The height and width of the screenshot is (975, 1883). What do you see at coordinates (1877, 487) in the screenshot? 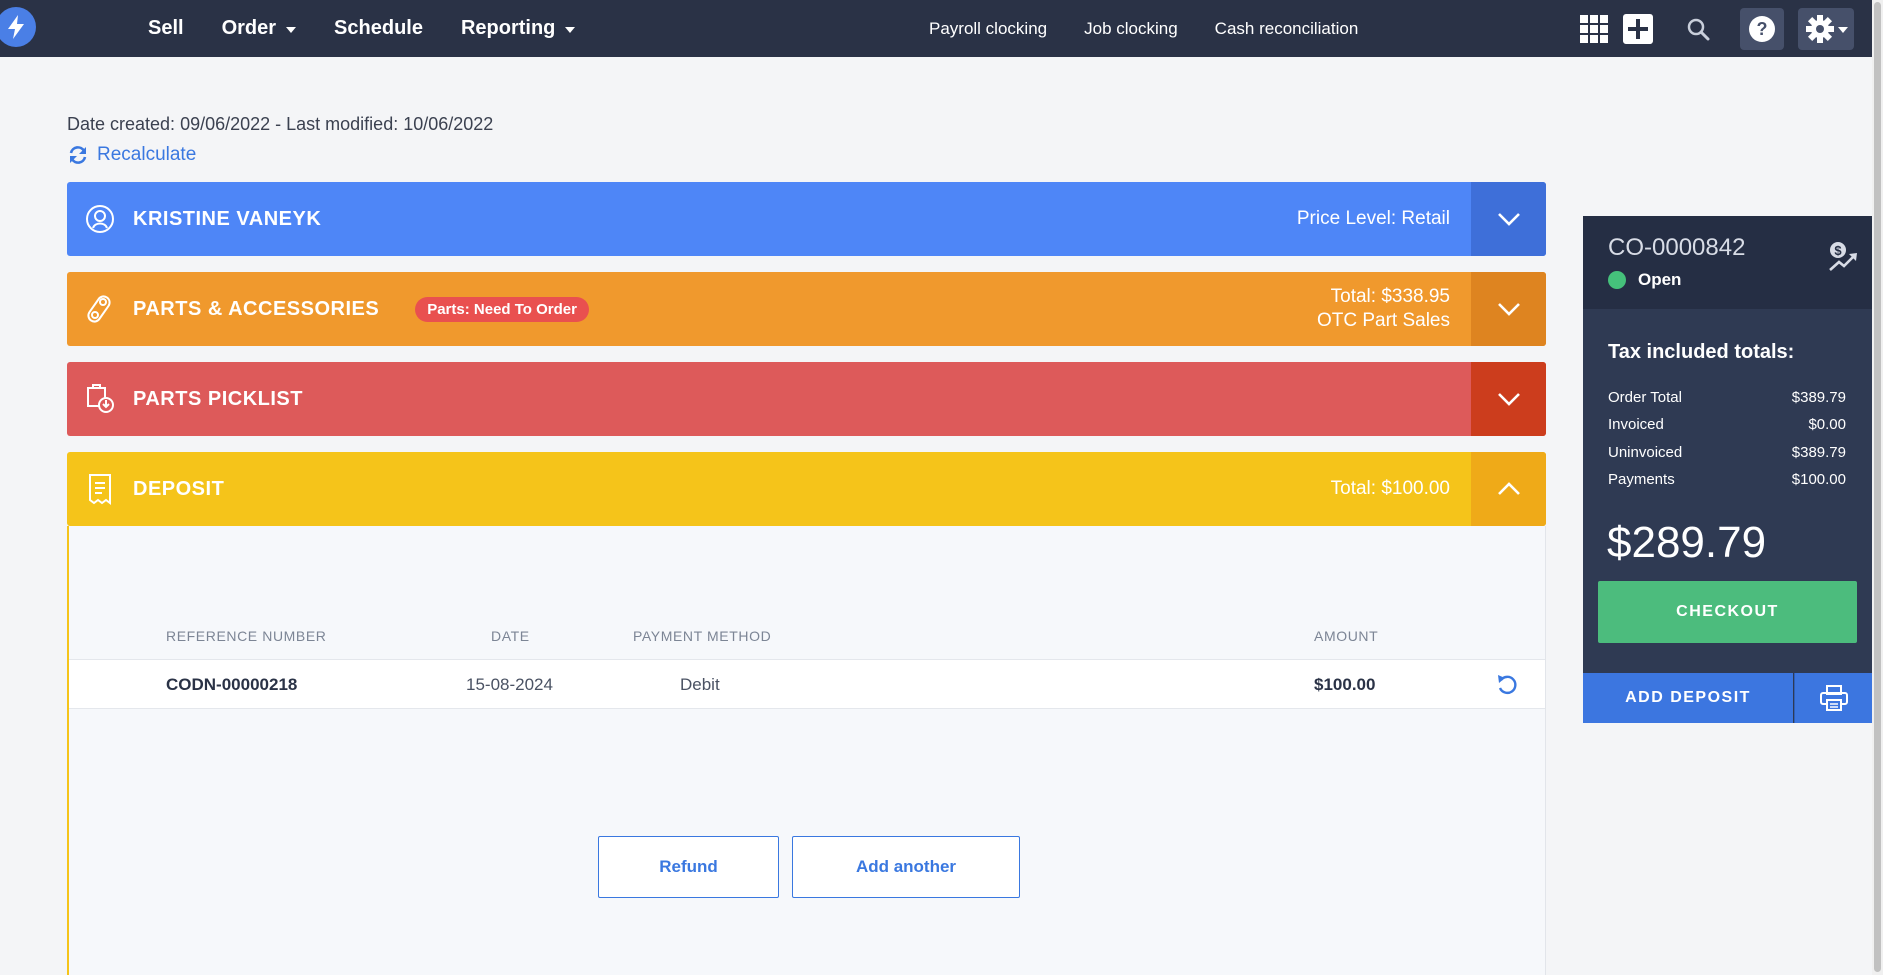
I see `vertical-scrollbar` at bounding box center [1877, 487].